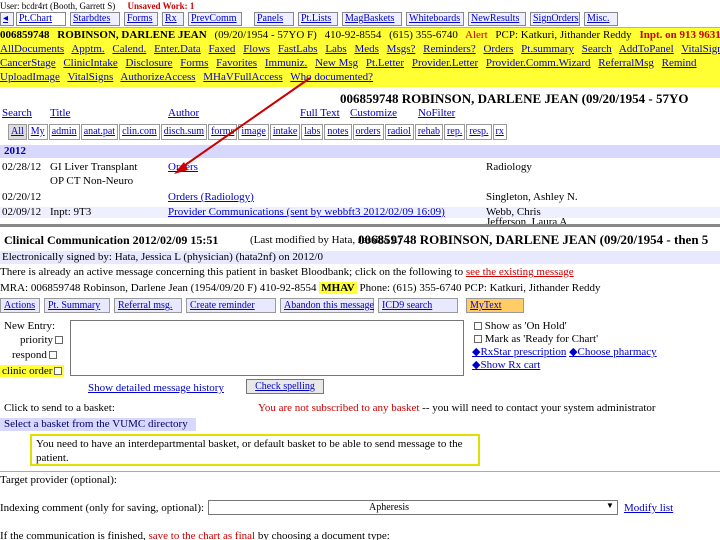 The width and height of the screenshot is (720, 540). Describe the element at coordinates (17, 113) in the screenshot. I see `search-link: Search` at that location.